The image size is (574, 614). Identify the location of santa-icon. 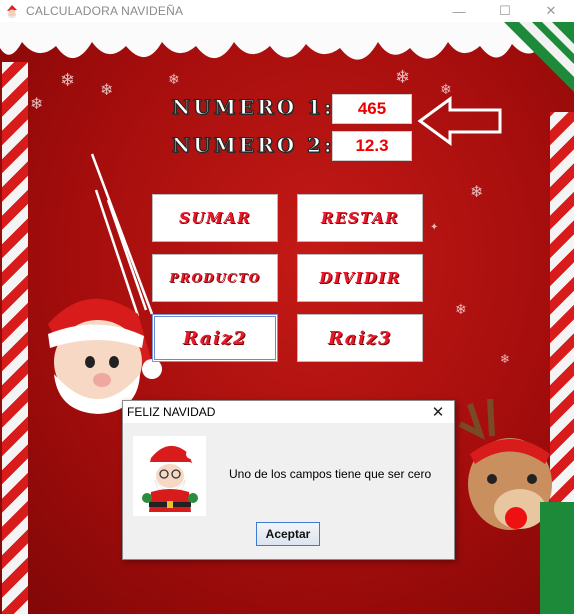
(12, 11).